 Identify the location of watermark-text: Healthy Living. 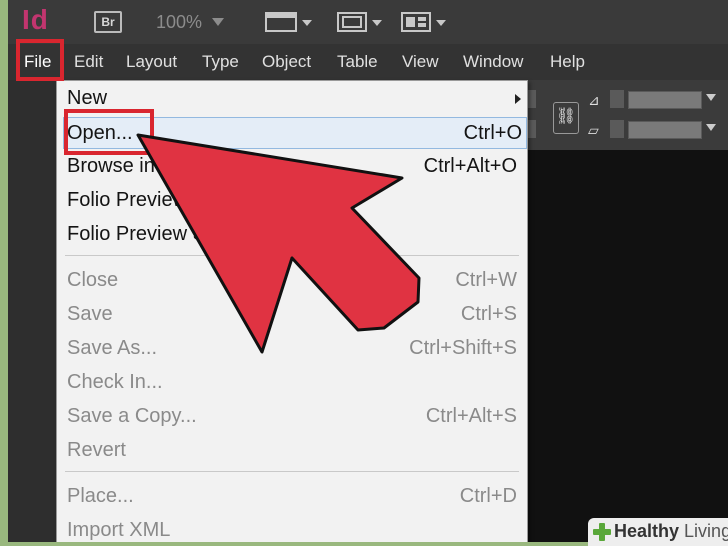
(671, 531).